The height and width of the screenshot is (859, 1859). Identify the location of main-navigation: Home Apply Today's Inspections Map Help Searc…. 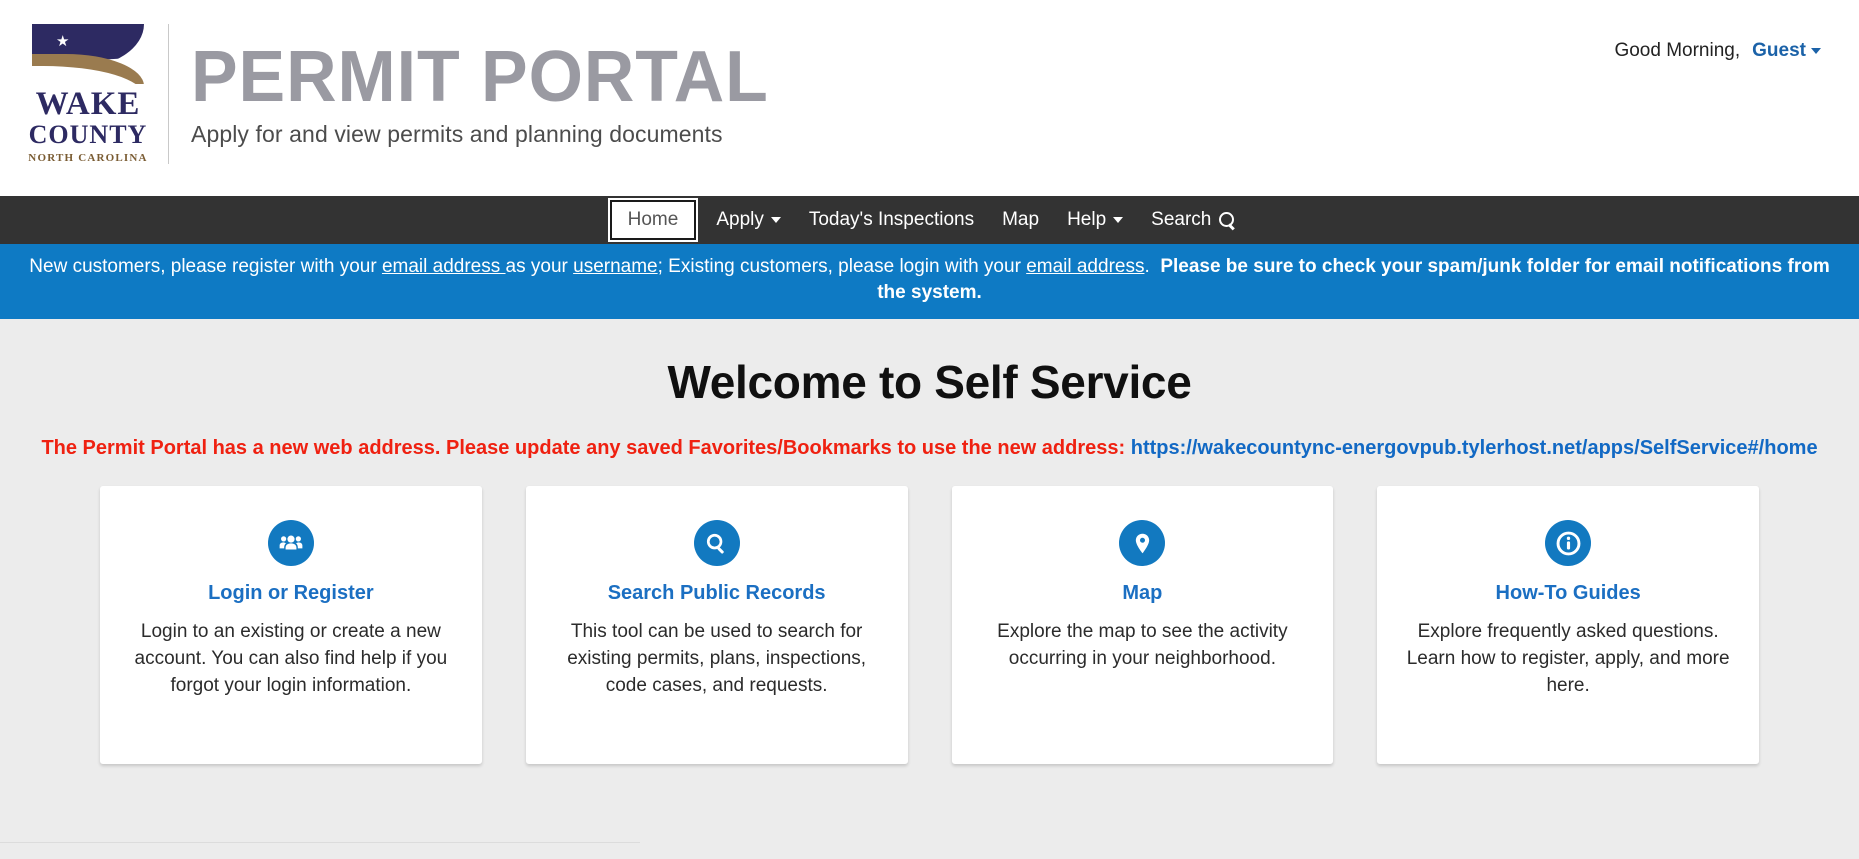
(929, 220).